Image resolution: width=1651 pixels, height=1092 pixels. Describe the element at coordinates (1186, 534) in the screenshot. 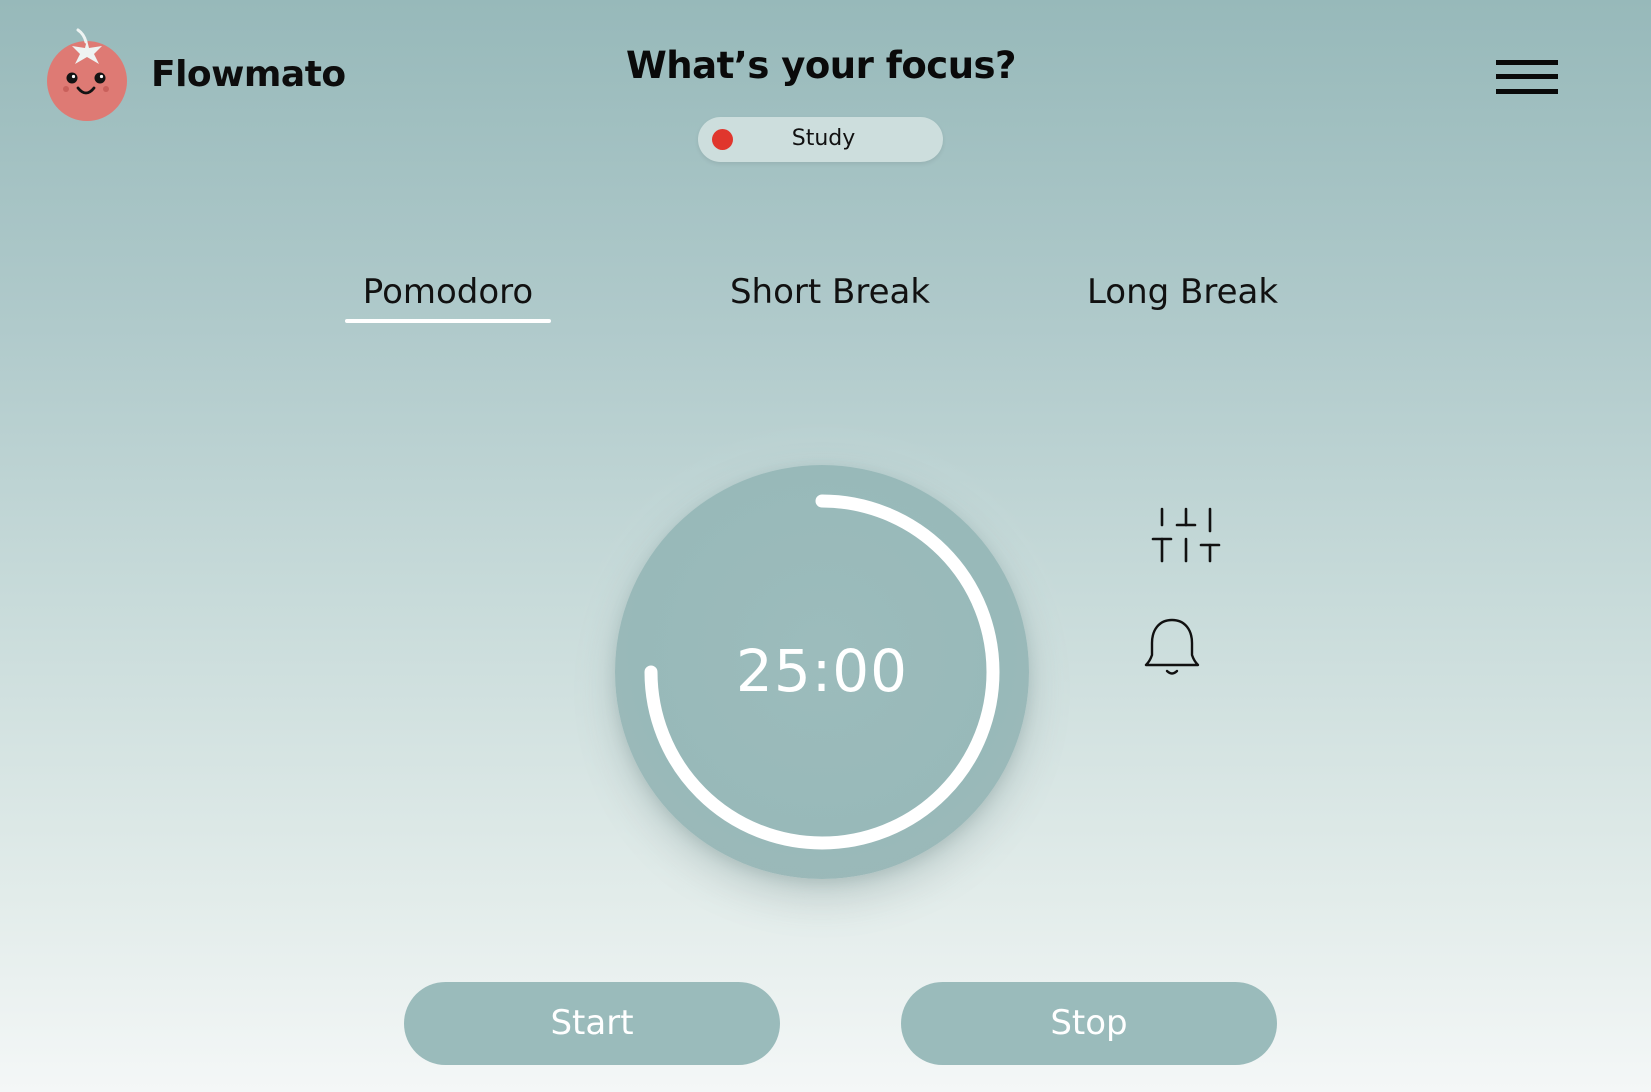

I see `sliders-icon` at that location.